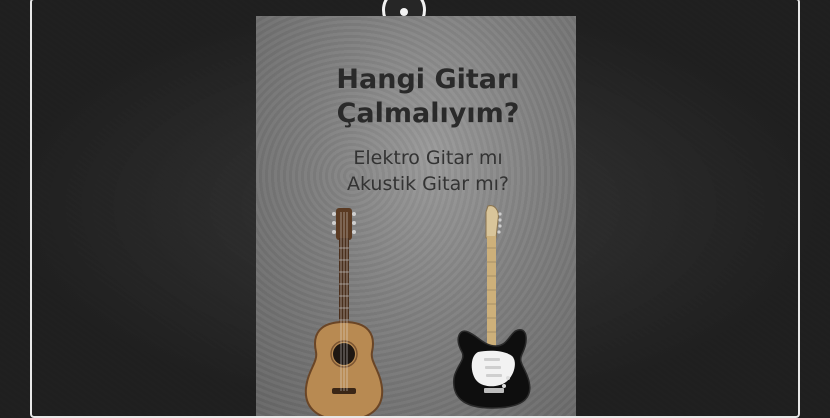 This screenshot has height=418, width=830. Describe the element at coordinates (417, 310) in the screenshot. I see `guitars-illustration` at that location.